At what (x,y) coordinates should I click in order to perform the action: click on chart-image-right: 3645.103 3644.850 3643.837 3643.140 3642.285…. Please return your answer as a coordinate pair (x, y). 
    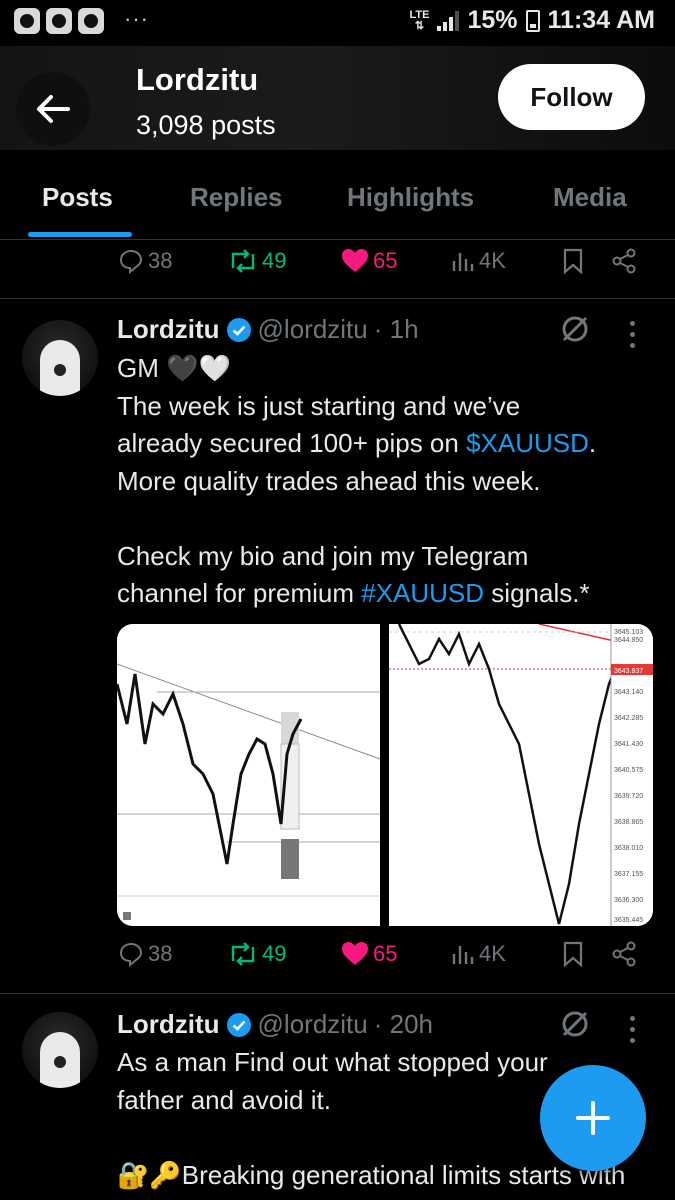
    Looking at the image, I should click on (521, 775).